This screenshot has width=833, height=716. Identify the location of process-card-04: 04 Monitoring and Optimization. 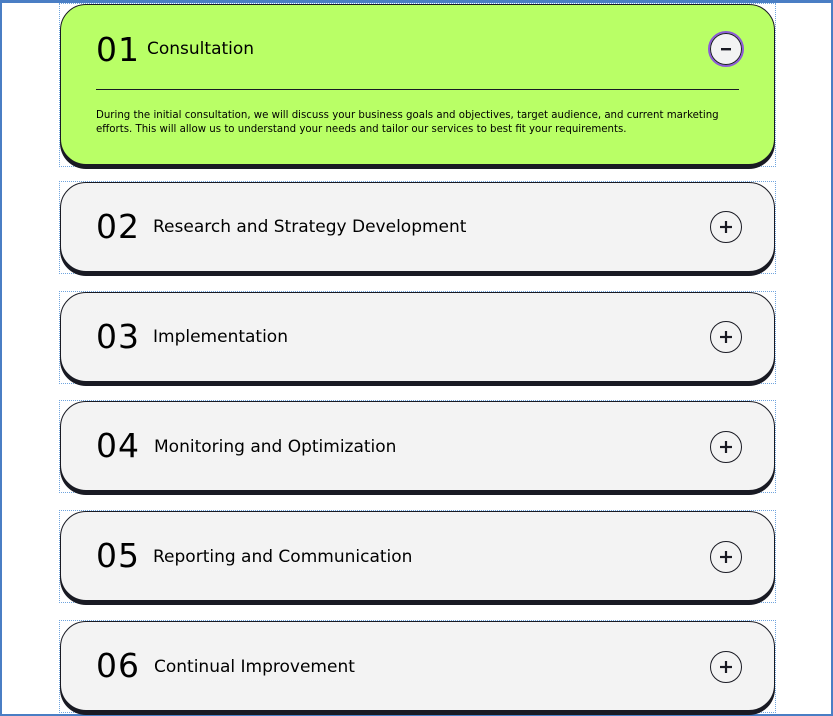
(417, 446).